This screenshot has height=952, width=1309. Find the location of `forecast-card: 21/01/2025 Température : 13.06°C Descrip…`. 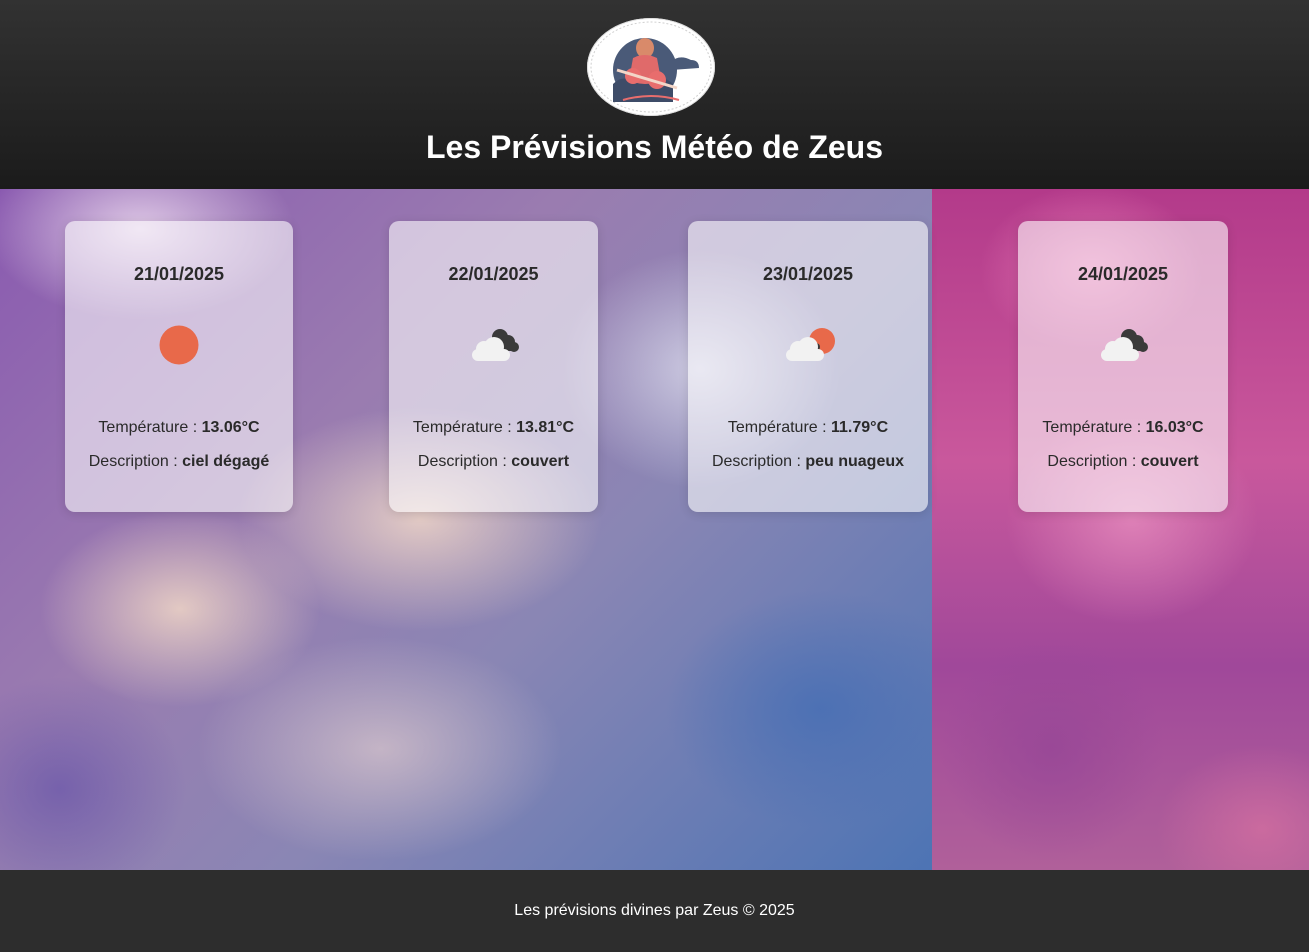

forecast-card: 21/01/2025 Température : 13.06°C Descrip… is located at coordinates (179, 366).